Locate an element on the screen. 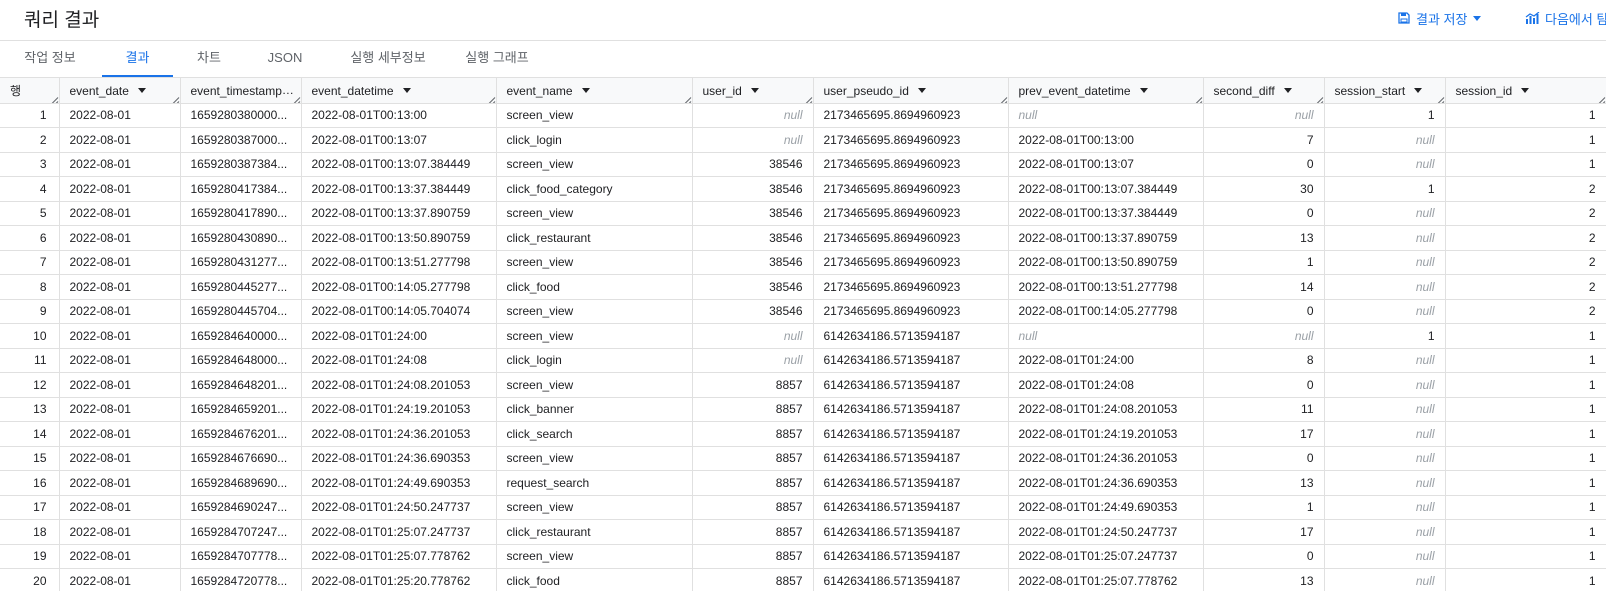 This screenshot has width=1606, height=591. cell-event-datetime: 2022-08-01T00:13:00 is located at coordinates (399, 115).